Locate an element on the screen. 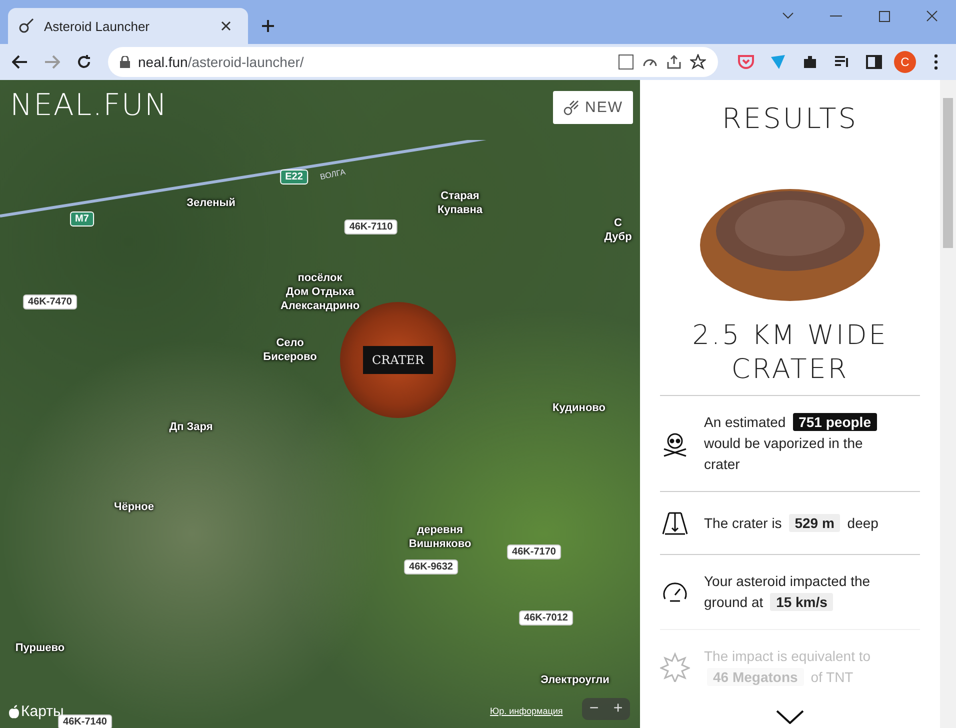 The height and width of the screenshot is (728, 956). legal-link: Юр. информация is located at coordinates (526, 711).